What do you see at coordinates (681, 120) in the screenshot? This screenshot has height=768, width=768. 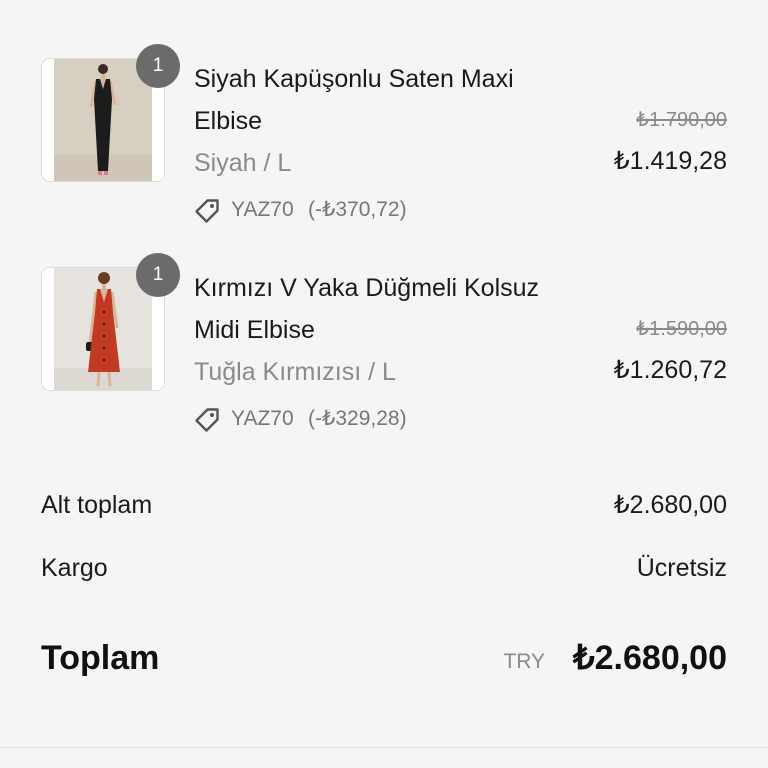 I see `original-price: ₺1.790,00` at bounding box center [681, 120].